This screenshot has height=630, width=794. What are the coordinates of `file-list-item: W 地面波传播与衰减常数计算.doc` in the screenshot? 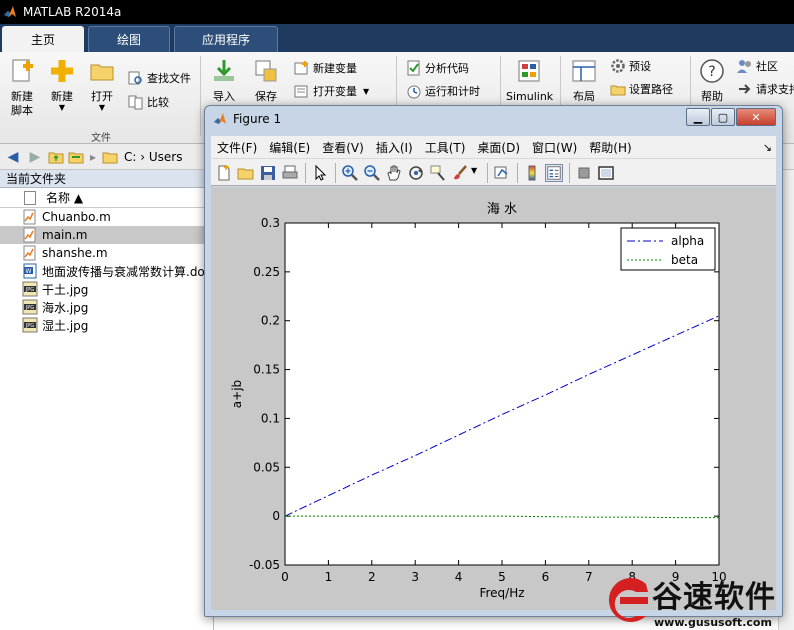 It's located at (106, 271).